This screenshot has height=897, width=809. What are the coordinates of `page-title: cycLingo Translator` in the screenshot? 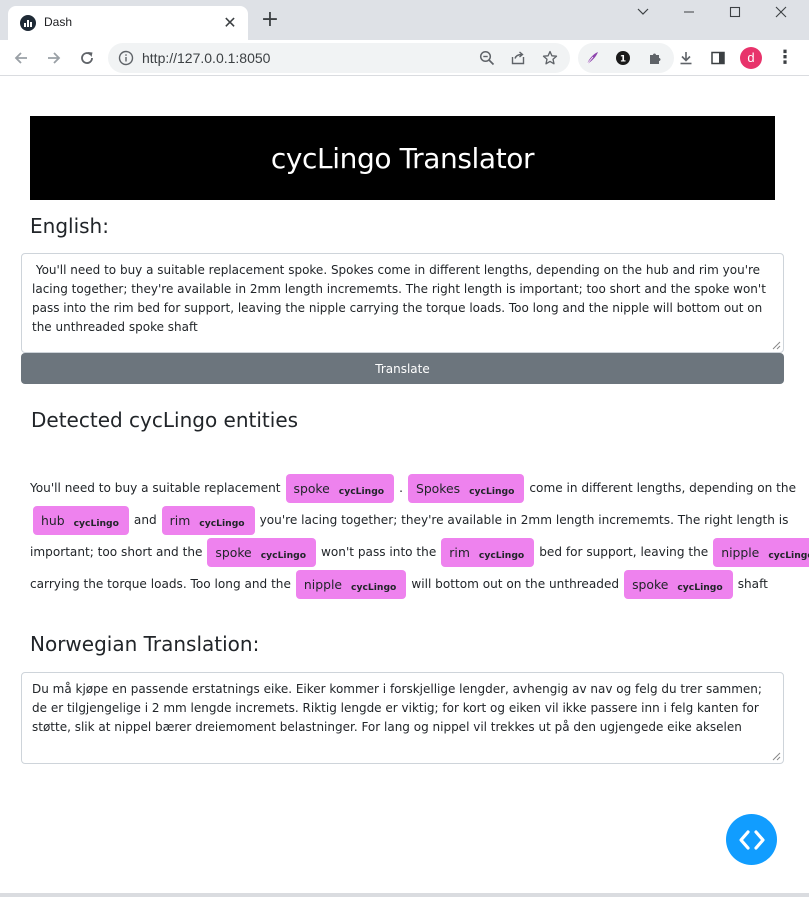 It's located at (402, 158).